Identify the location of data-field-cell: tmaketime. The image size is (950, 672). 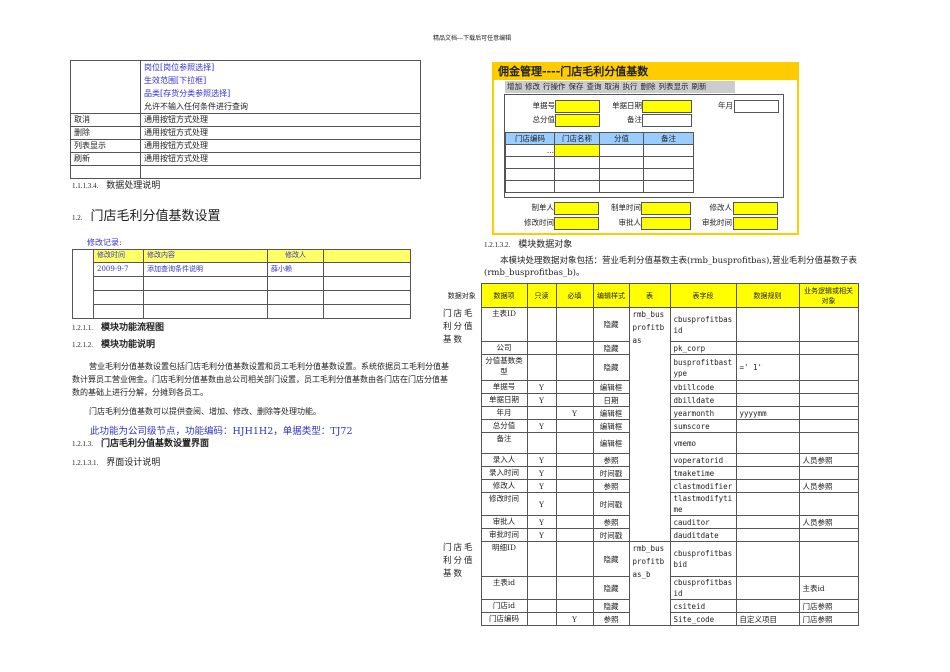
(703, 473).